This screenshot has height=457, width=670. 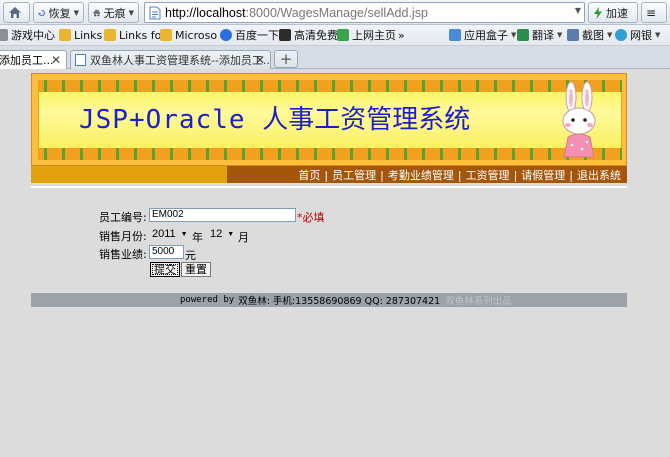 I want to click on nav-item-home: 首页, so click(x=309, y=175).